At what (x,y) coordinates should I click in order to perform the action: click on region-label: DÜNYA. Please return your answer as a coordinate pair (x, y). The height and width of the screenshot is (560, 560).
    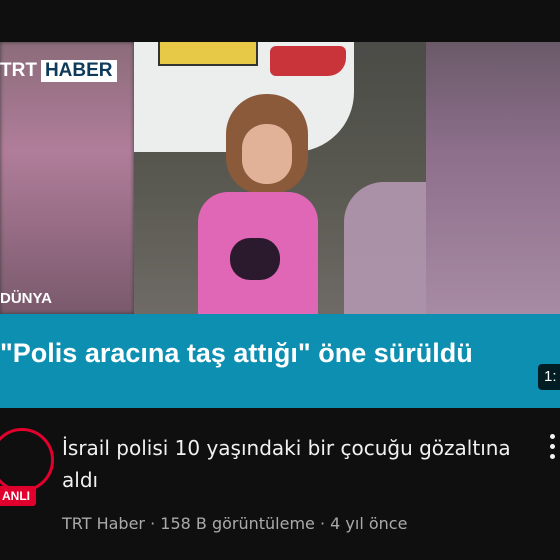
    Looking at the image, I should click on (26, 298).